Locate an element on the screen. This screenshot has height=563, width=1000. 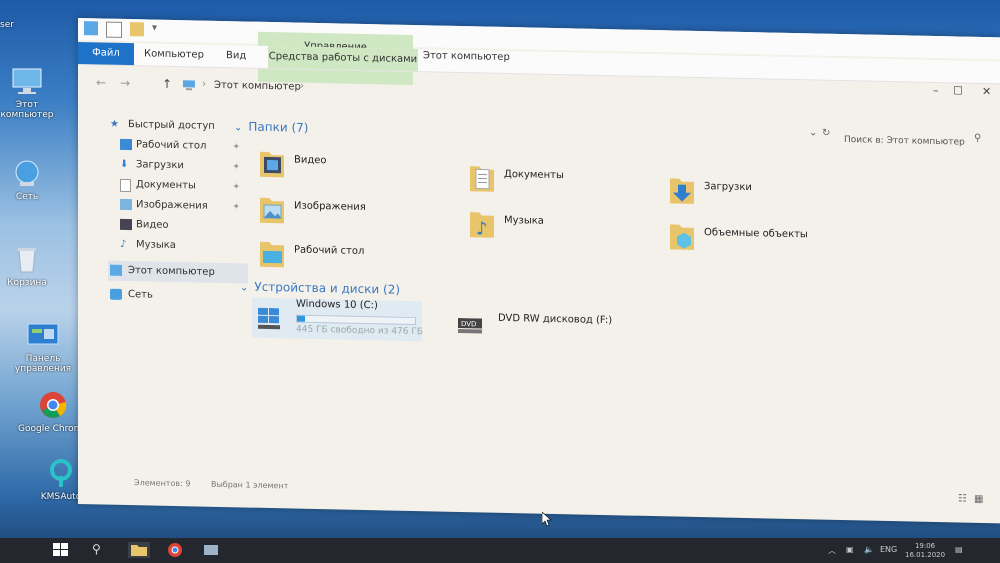
tab-file: Файл is located at coordinates (106, 54).